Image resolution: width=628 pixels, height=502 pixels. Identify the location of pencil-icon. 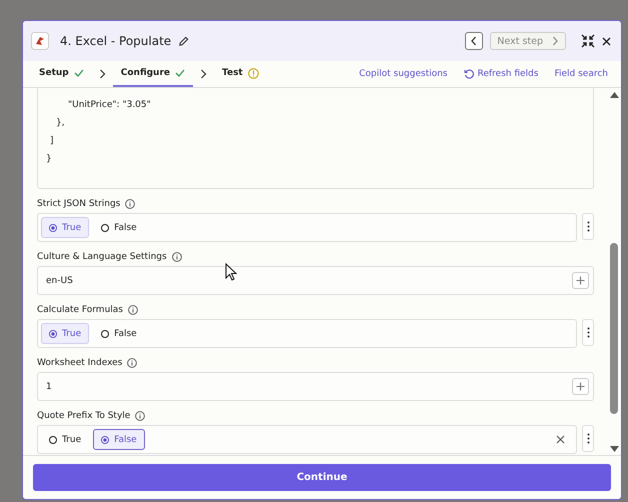
(184, 41).